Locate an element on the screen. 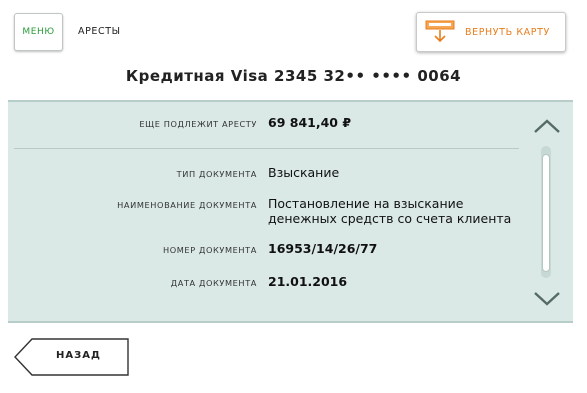 This screenshot has height=393, width=587. scroll-up-icon is located at coordinates (547, 126).